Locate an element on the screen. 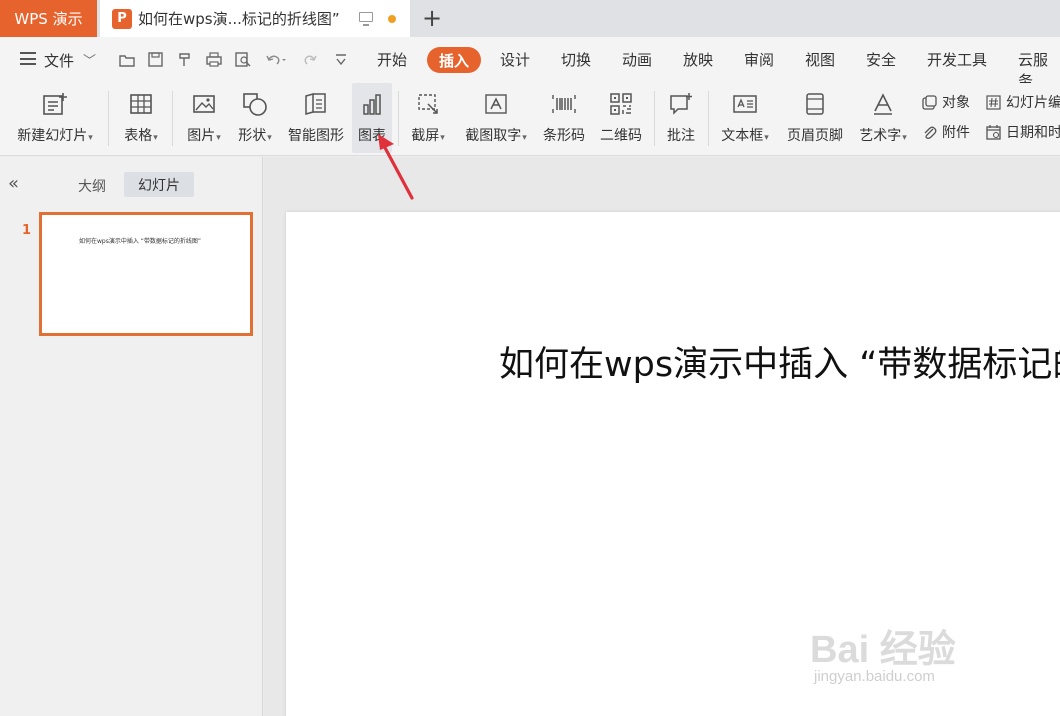  comment-label: 批注 is located at coordinates (681, 136).